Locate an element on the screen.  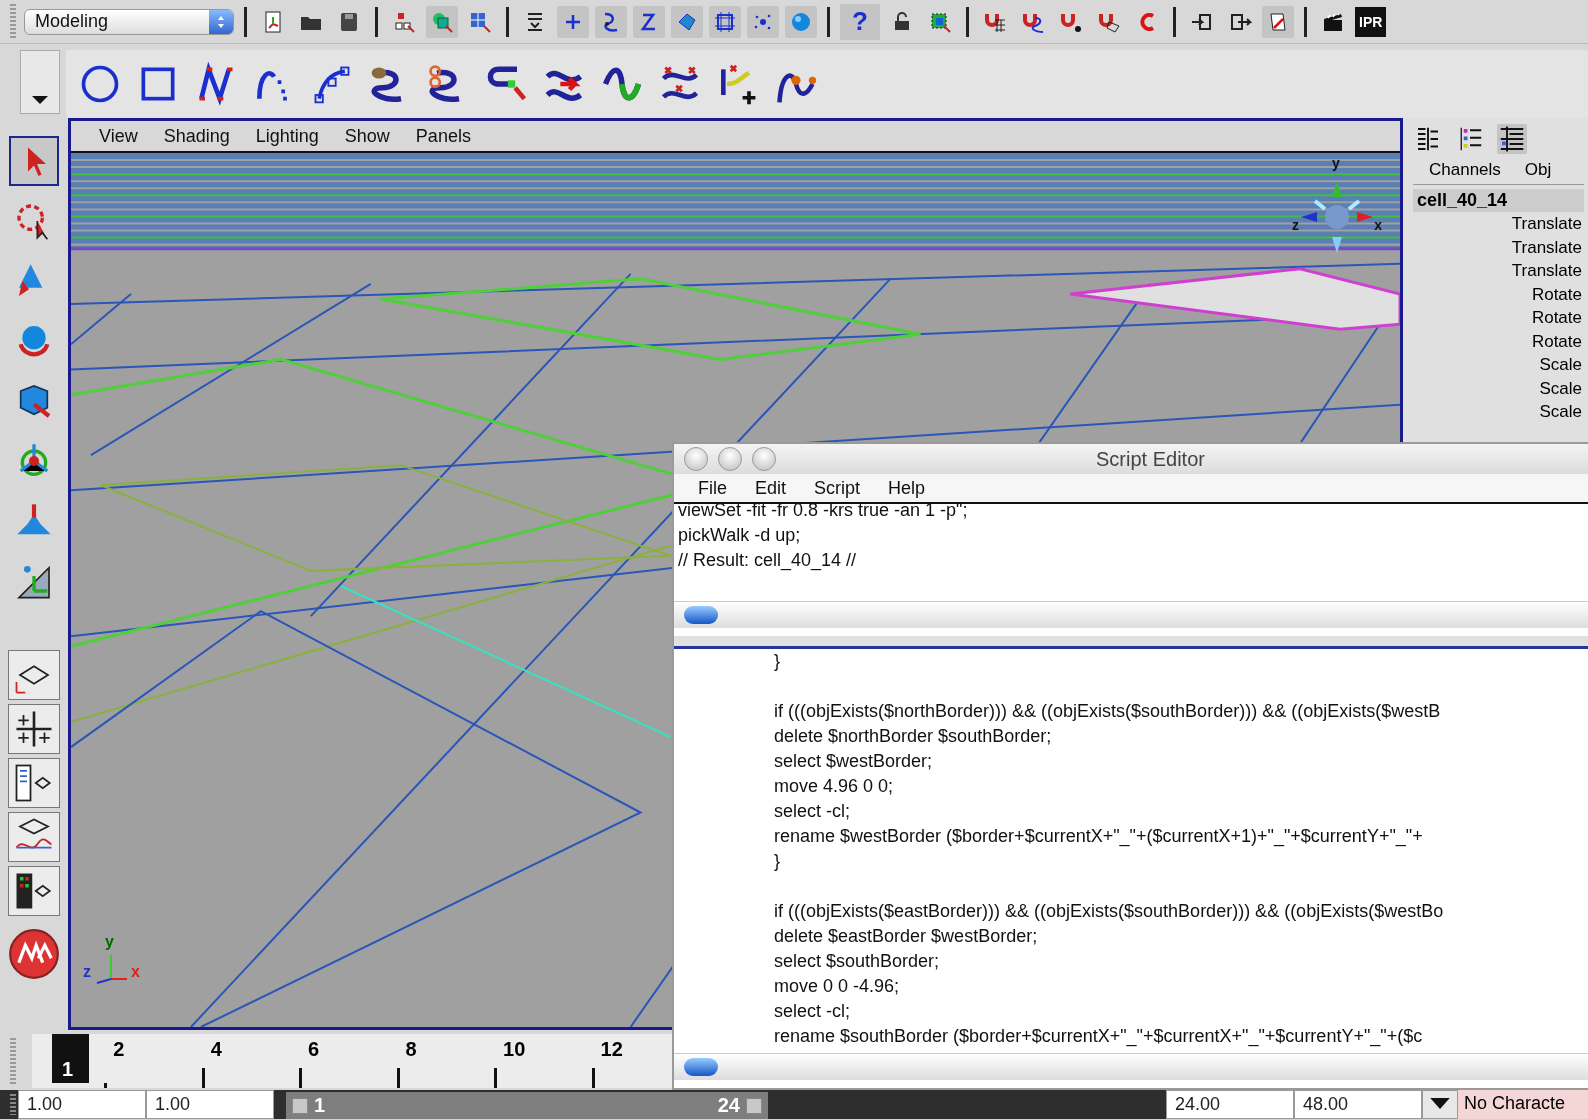
select-object-icon is located at coordinates (442, 21).